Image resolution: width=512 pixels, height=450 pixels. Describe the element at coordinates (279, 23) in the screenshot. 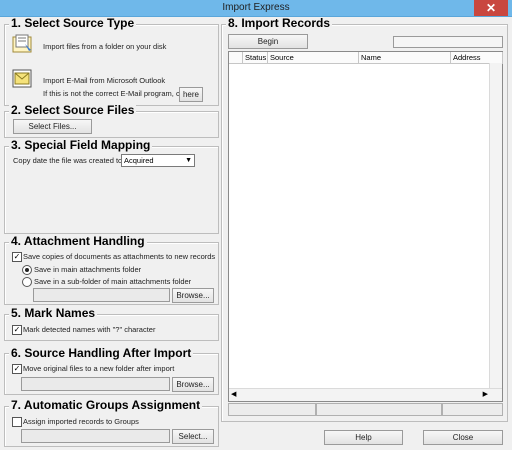

I see `import-records-title: 8. Import Records` at that location.